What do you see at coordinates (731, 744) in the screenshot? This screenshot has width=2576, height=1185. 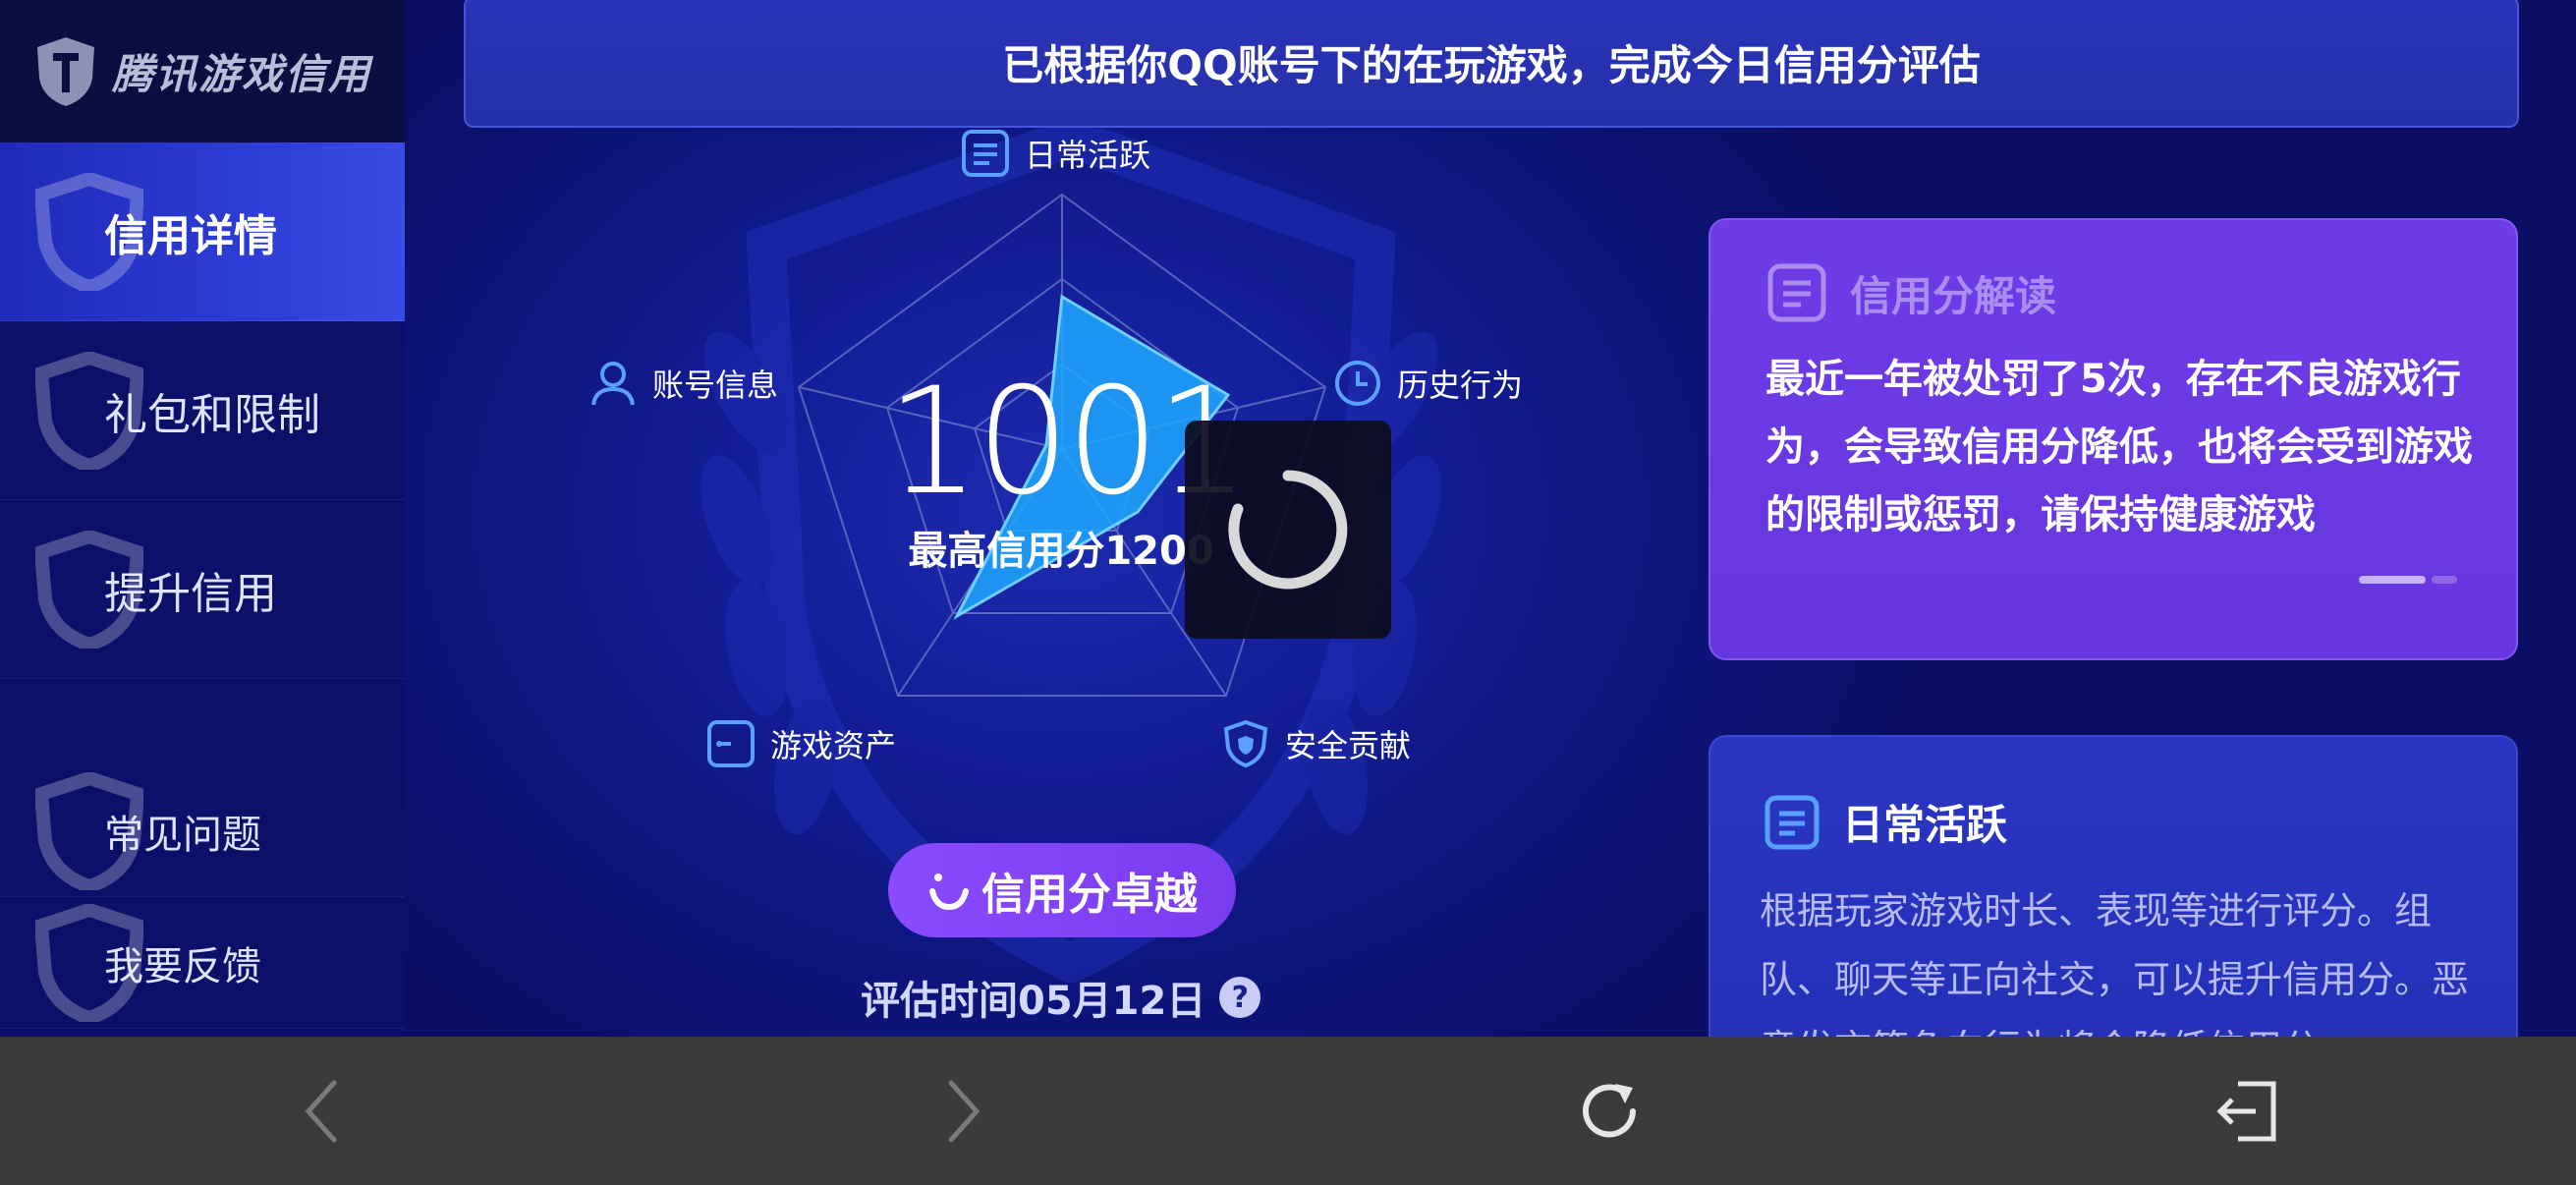 I see `wallet-icon` at bounding box center [731, 744].